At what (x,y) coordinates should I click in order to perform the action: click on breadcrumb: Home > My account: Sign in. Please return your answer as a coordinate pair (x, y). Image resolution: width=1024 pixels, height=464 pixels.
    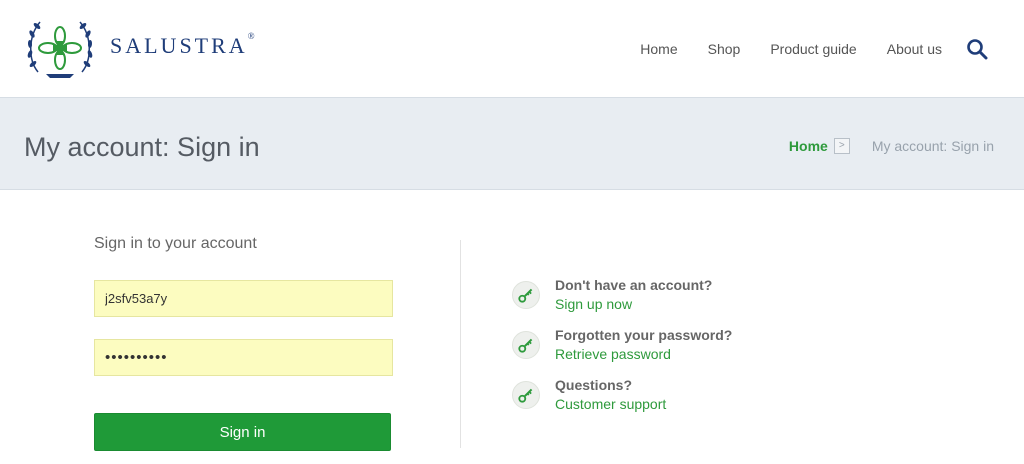
    Looking at the image, I should click on (891, 146).